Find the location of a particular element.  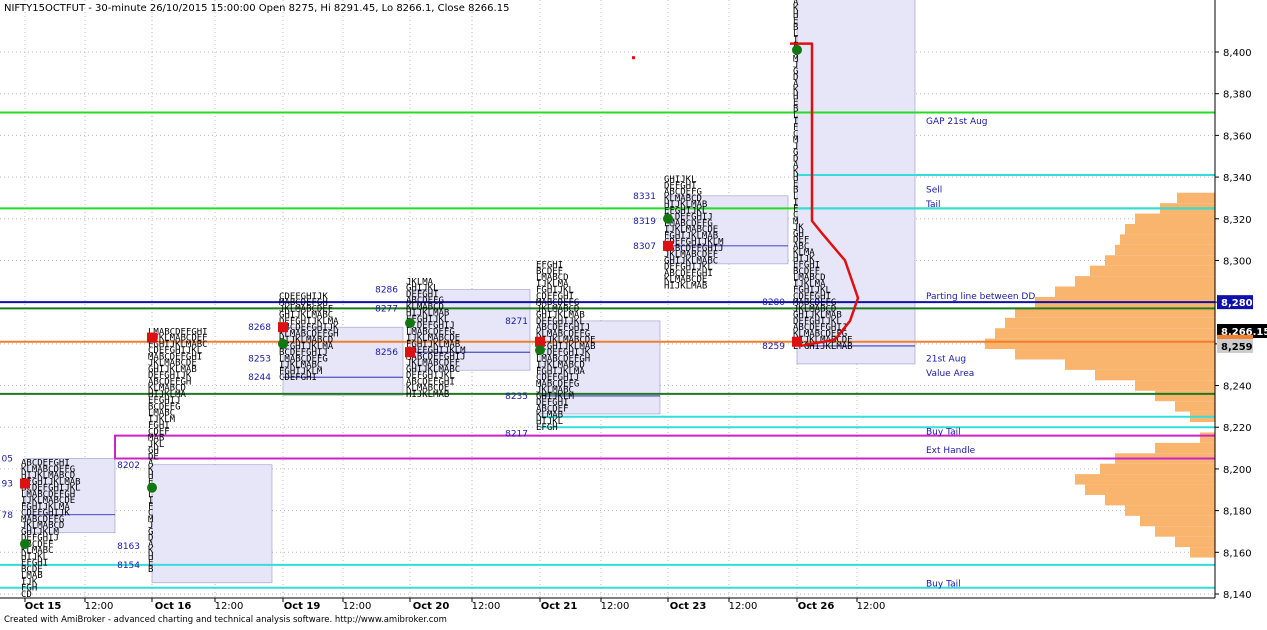

level-label: 8256 is located at coordinates (386, 353).